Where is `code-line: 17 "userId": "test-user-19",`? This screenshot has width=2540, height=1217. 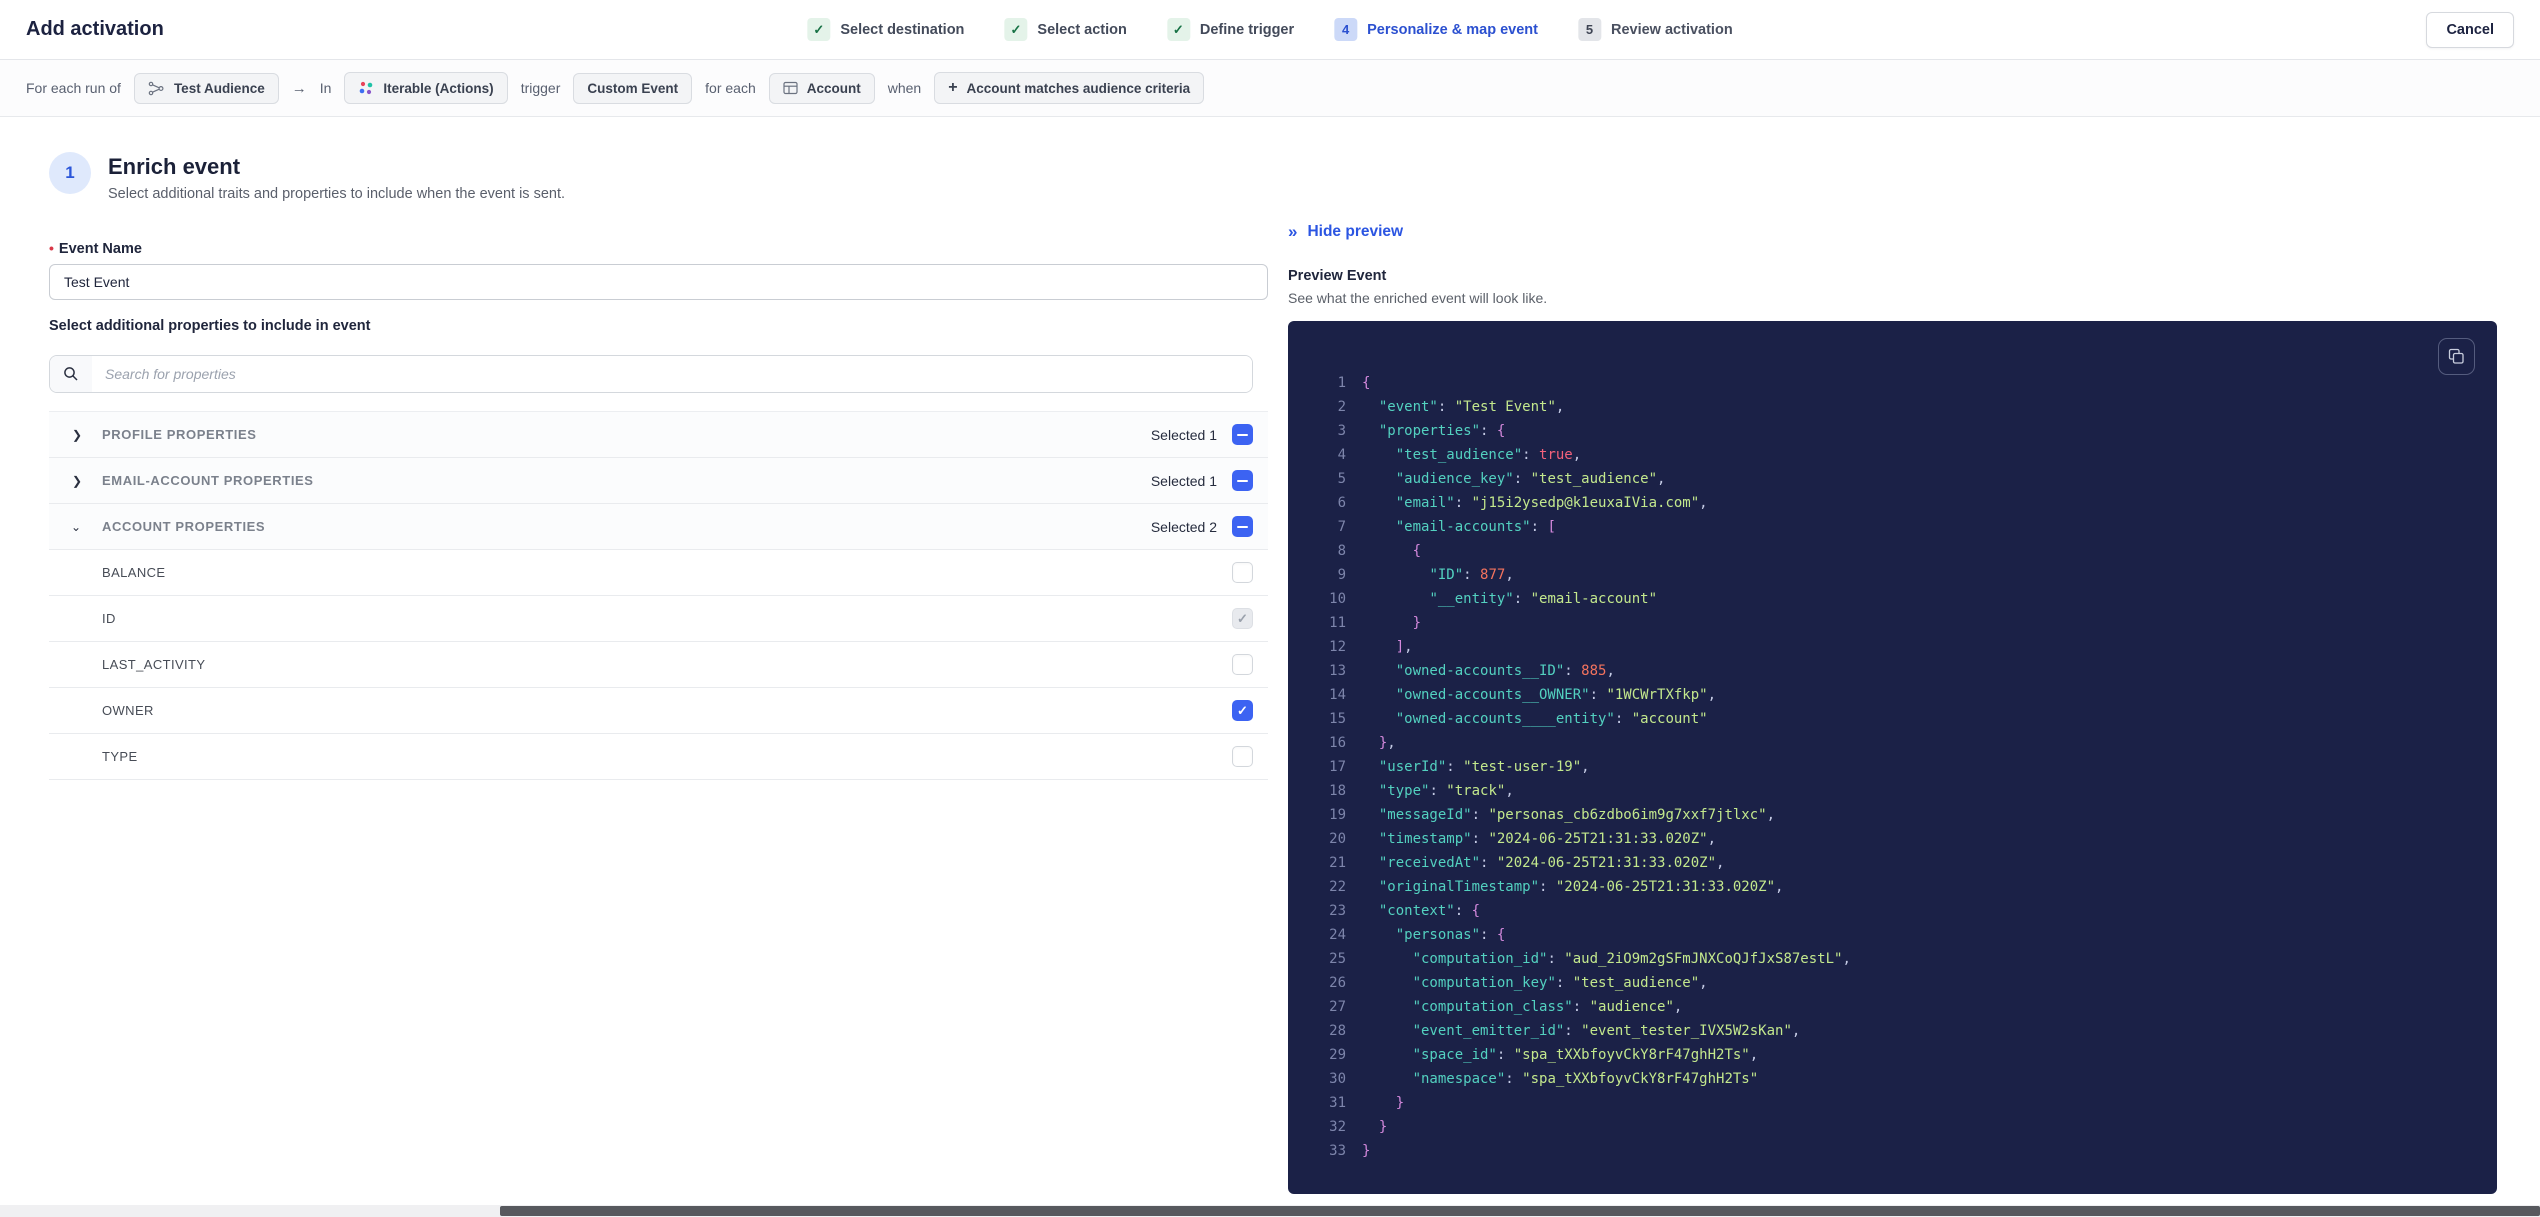
code-line: 17 "userId": "test-user-19", is located at coordinates (1459, 767).